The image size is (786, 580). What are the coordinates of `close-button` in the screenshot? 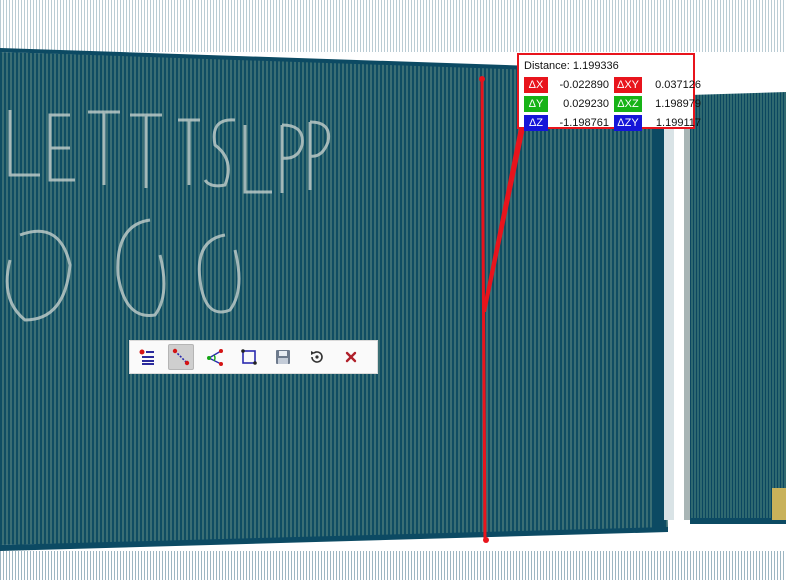 It's located at (351, 357).